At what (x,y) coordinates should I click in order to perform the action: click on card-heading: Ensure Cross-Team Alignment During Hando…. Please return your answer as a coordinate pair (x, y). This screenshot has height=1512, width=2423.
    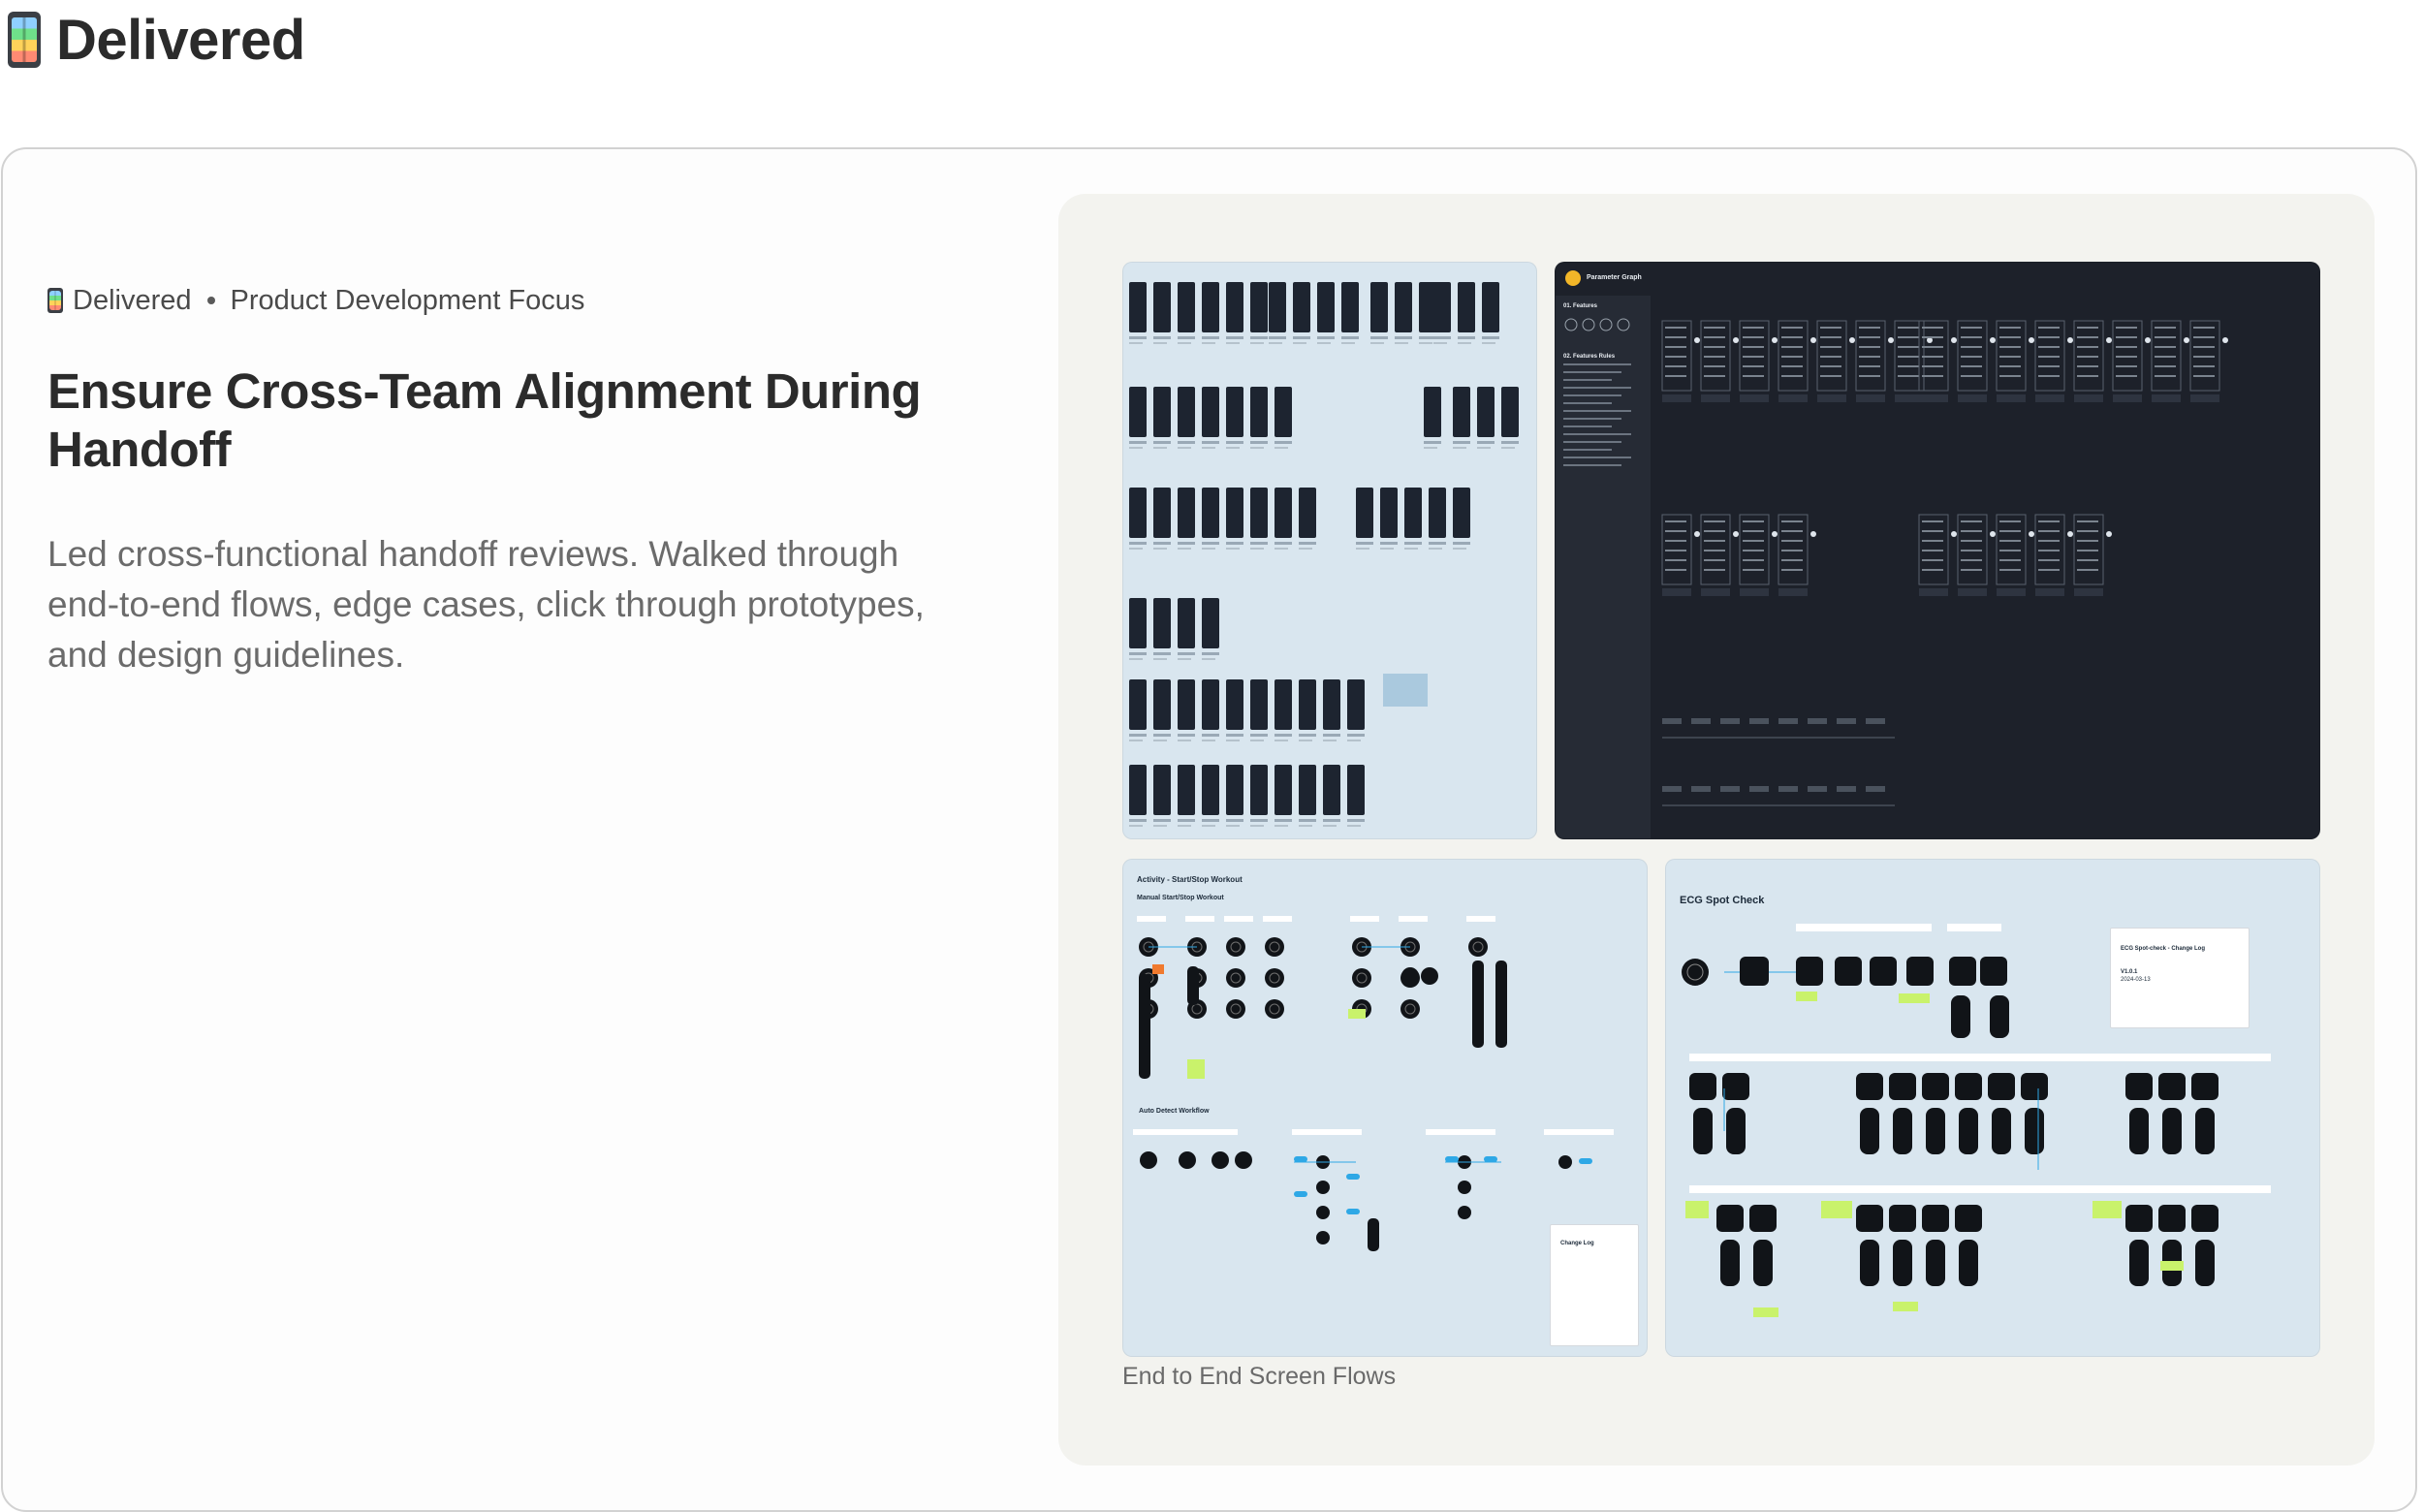
    Looking at the image, I should click on (484, 420).